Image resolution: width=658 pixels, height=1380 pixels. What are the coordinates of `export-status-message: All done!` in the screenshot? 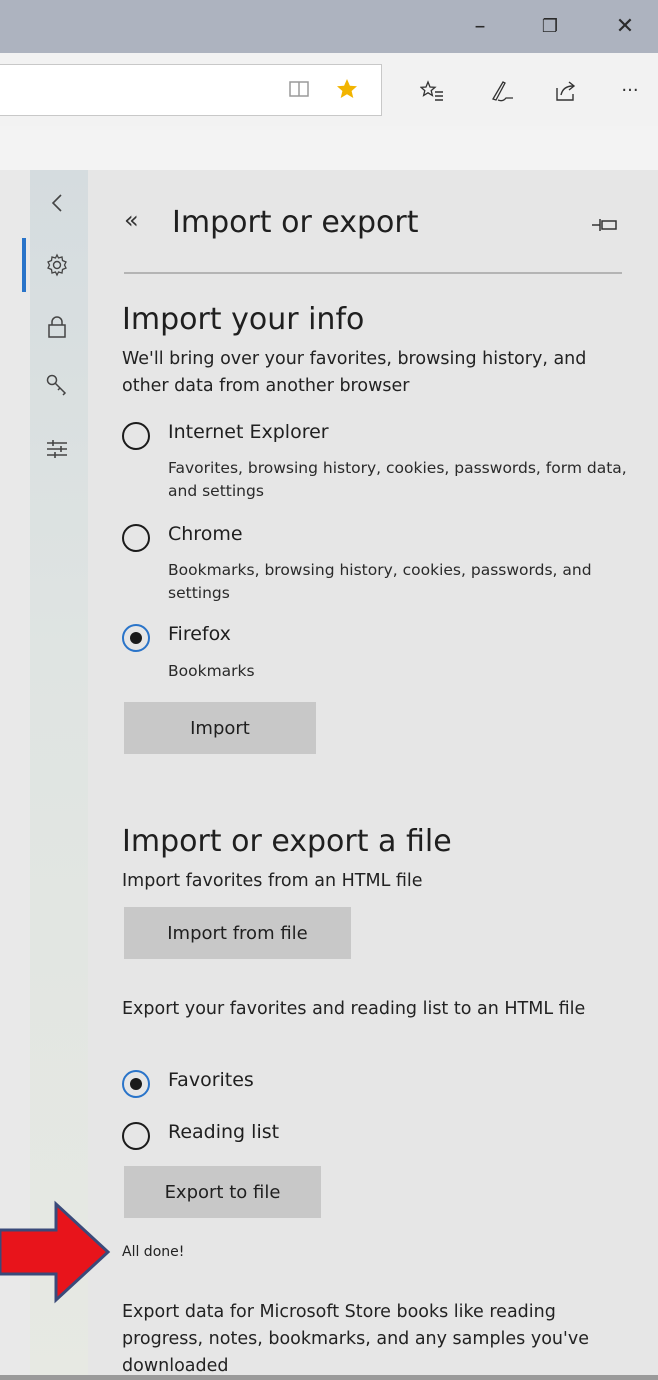 It's located at (153, 1252).